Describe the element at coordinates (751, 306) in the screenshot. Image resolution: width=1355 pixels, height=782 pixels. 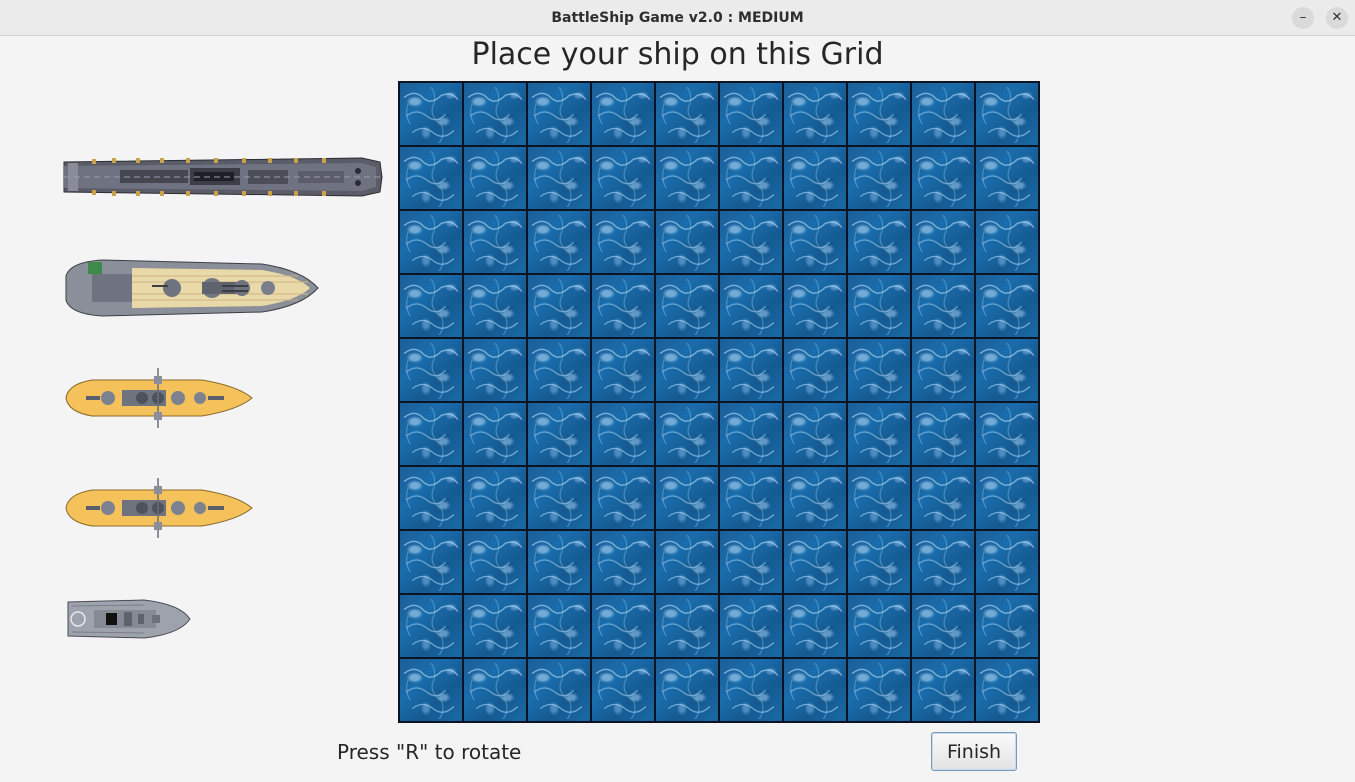
I see `grid-cell-r4-c6` at that location.